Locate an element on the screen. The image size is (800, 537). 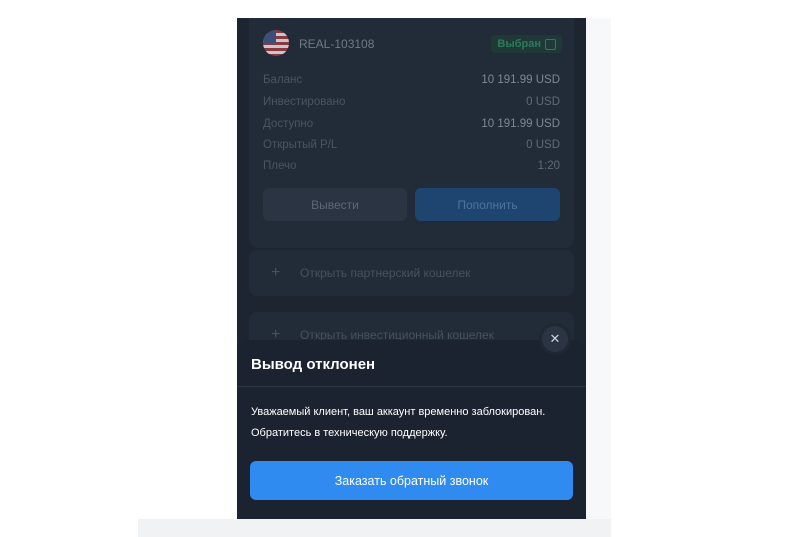
side-strip is located at coordinates (598, 268).